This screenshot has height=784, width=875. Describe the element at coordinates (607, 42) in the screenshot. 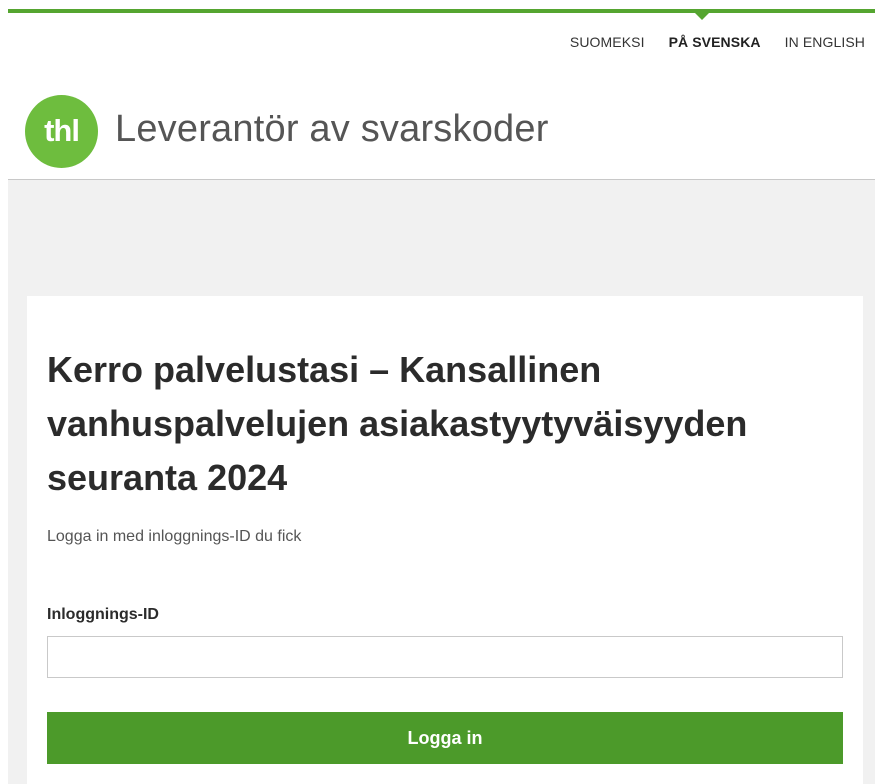

I see `language-link-finnish: SUOMEKSI` at that location.